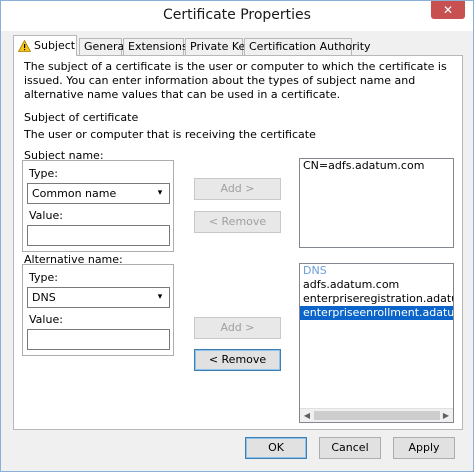 The width and height of the screenshot is (474, 472). I want to click on tab-general: General, so click(103, 46).